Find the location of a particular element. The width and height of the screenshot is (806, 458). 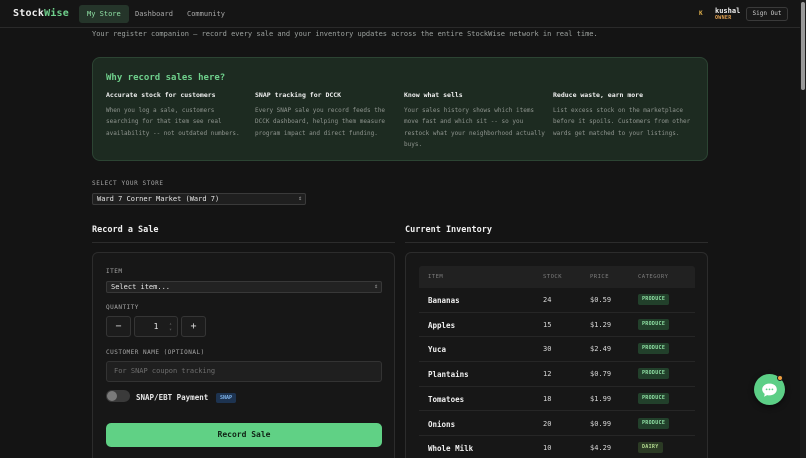

column-header-price: PRICE is located at coordinates (600, 277).